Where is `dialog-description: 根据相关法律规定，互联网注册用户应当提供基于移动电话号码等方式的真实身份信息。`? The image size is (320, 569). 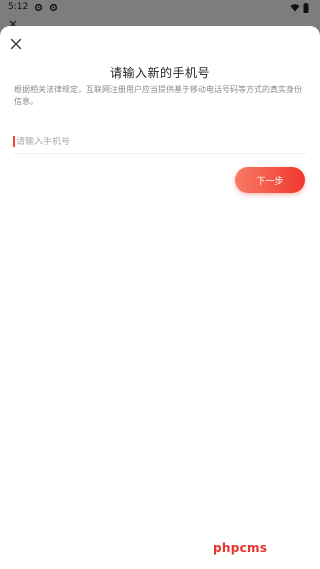 dialog-description: 根据相关法律规定，互联网注册用户应当提供基于移动电话号码等方式的真实身份信息。 is located at coordinates (158, 95).